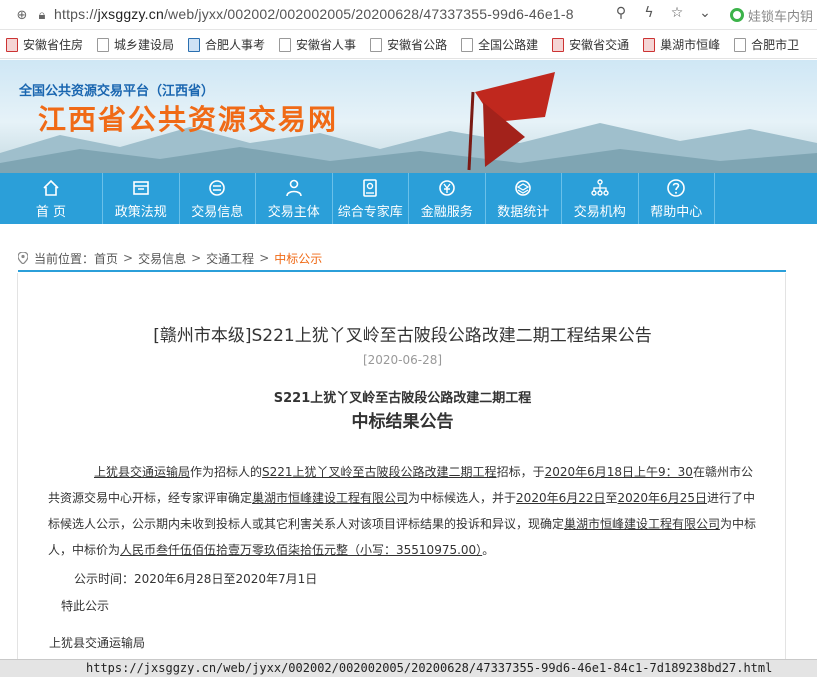 Image resolution: width=817 pixels, height=686 pixels. What do you see at coordinates (301, 550) in the screenshot?
I see `winning-price: 人民币叁仟伍佰伍拾壹万零玖佰柒拾伍元整（小写：35510975.00）` at bounding box center [301, 550].